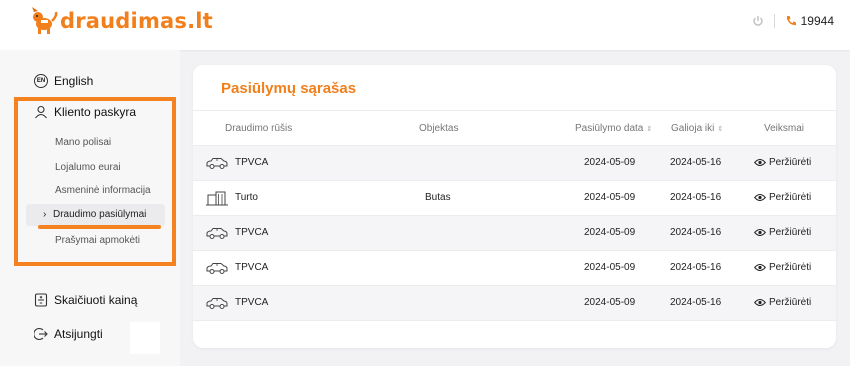 The image size is (850, 366). I want to click on column-header-date: Pasiūlymo data ⇕, so click(613, 128).